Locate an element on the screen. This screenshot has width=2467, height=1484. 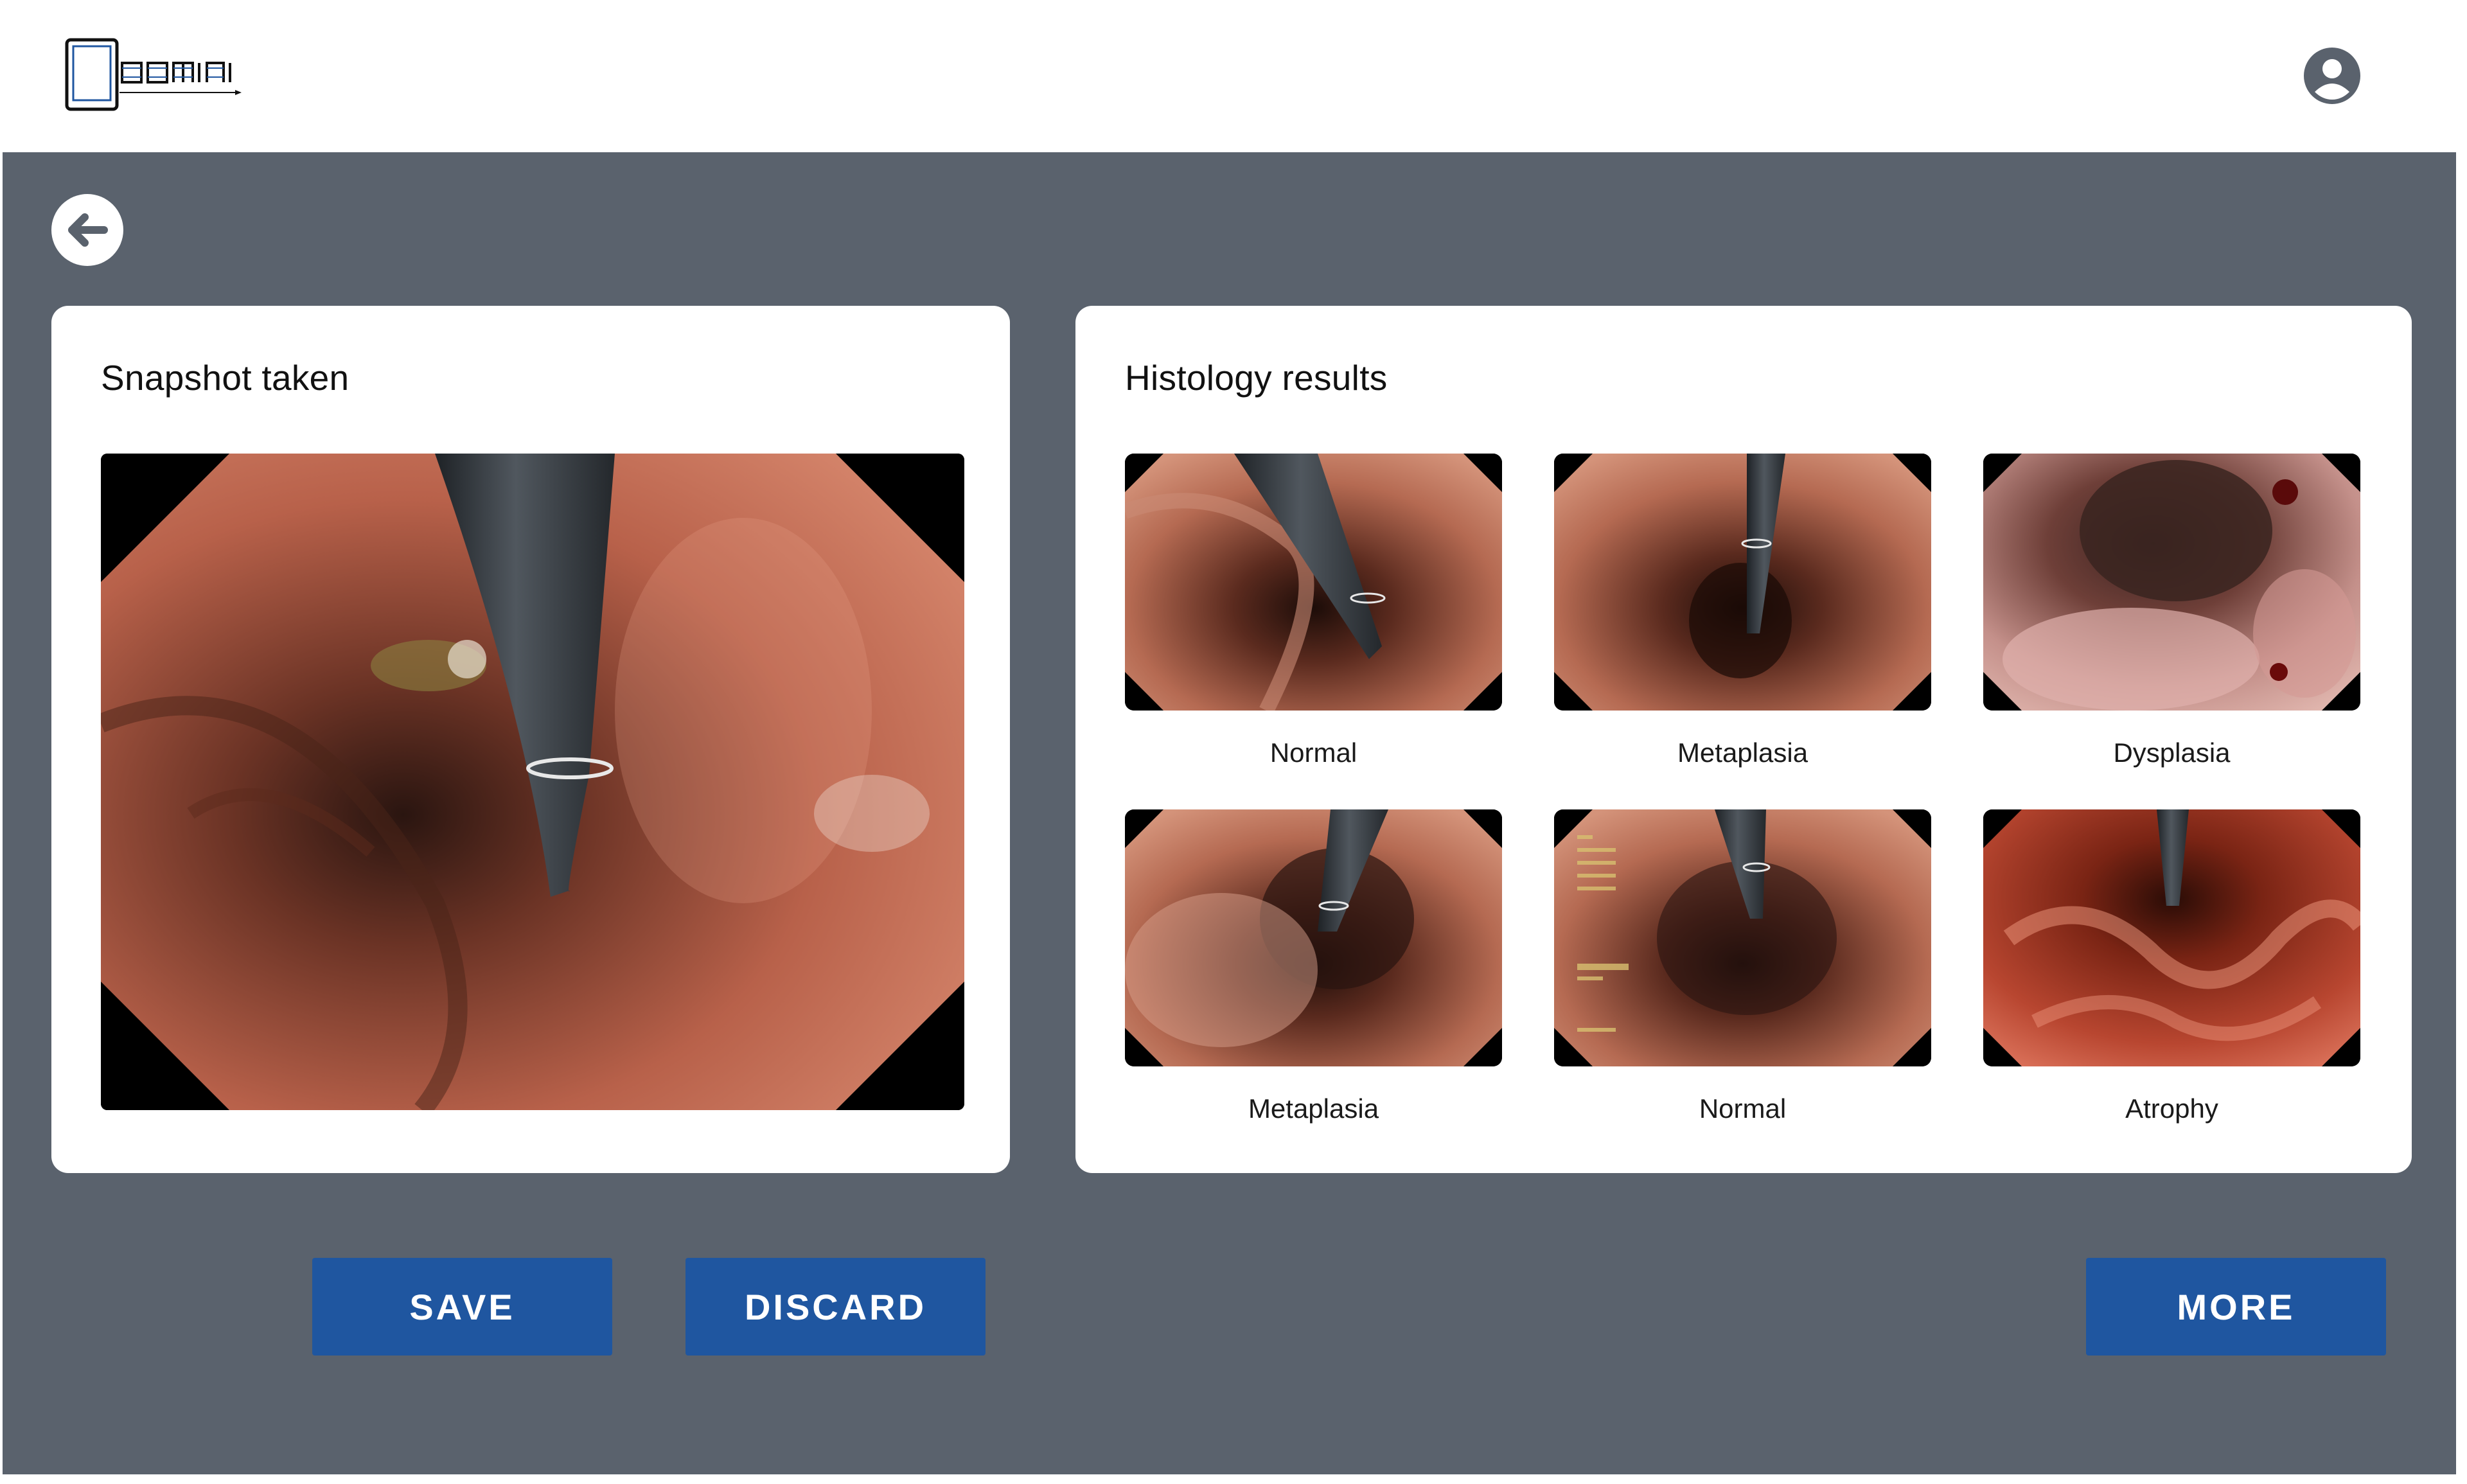
app-header: gemini is located at coordinates (1228, 76).